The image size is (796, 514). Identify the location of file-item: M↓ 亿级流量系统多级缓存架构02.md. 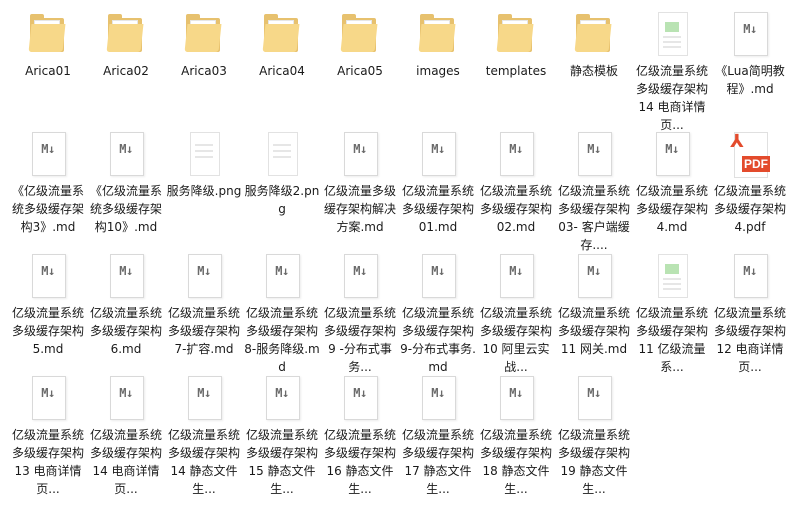
(516, 183).